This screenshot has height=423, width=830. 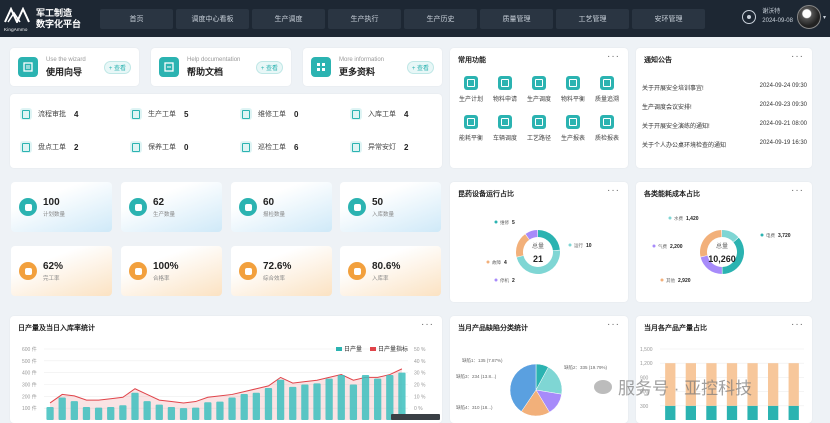 What do you see at coordinates (415, 417) in the screenshot?
I see `horizontal-scrollbar` at bounding box center [415, 417].